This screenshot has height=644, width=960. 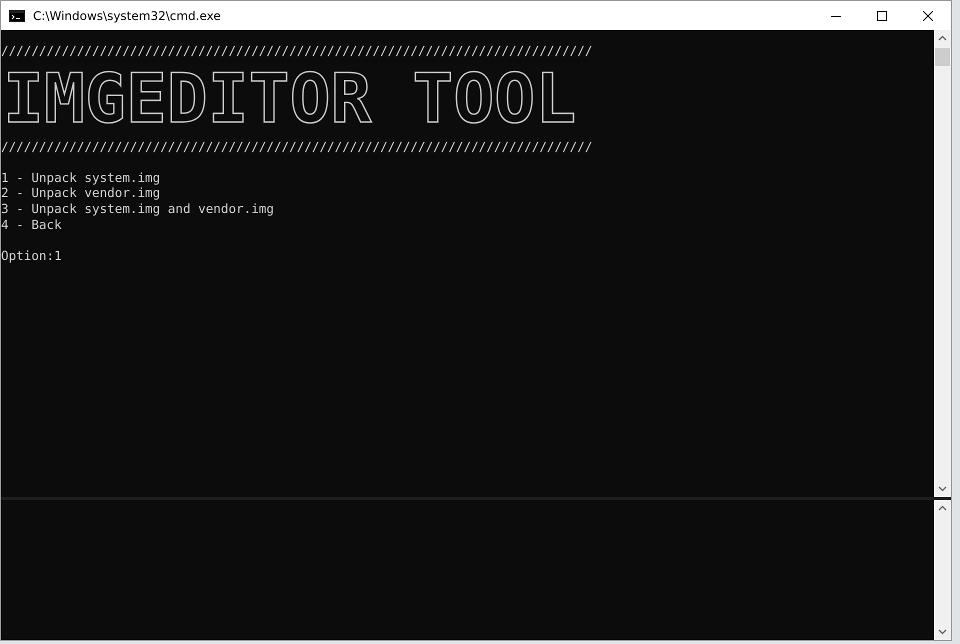 What do you see at coordinates (31, 255) in the screenshot?
I see `console-line: Option:1` at bounding box center [31, 255].